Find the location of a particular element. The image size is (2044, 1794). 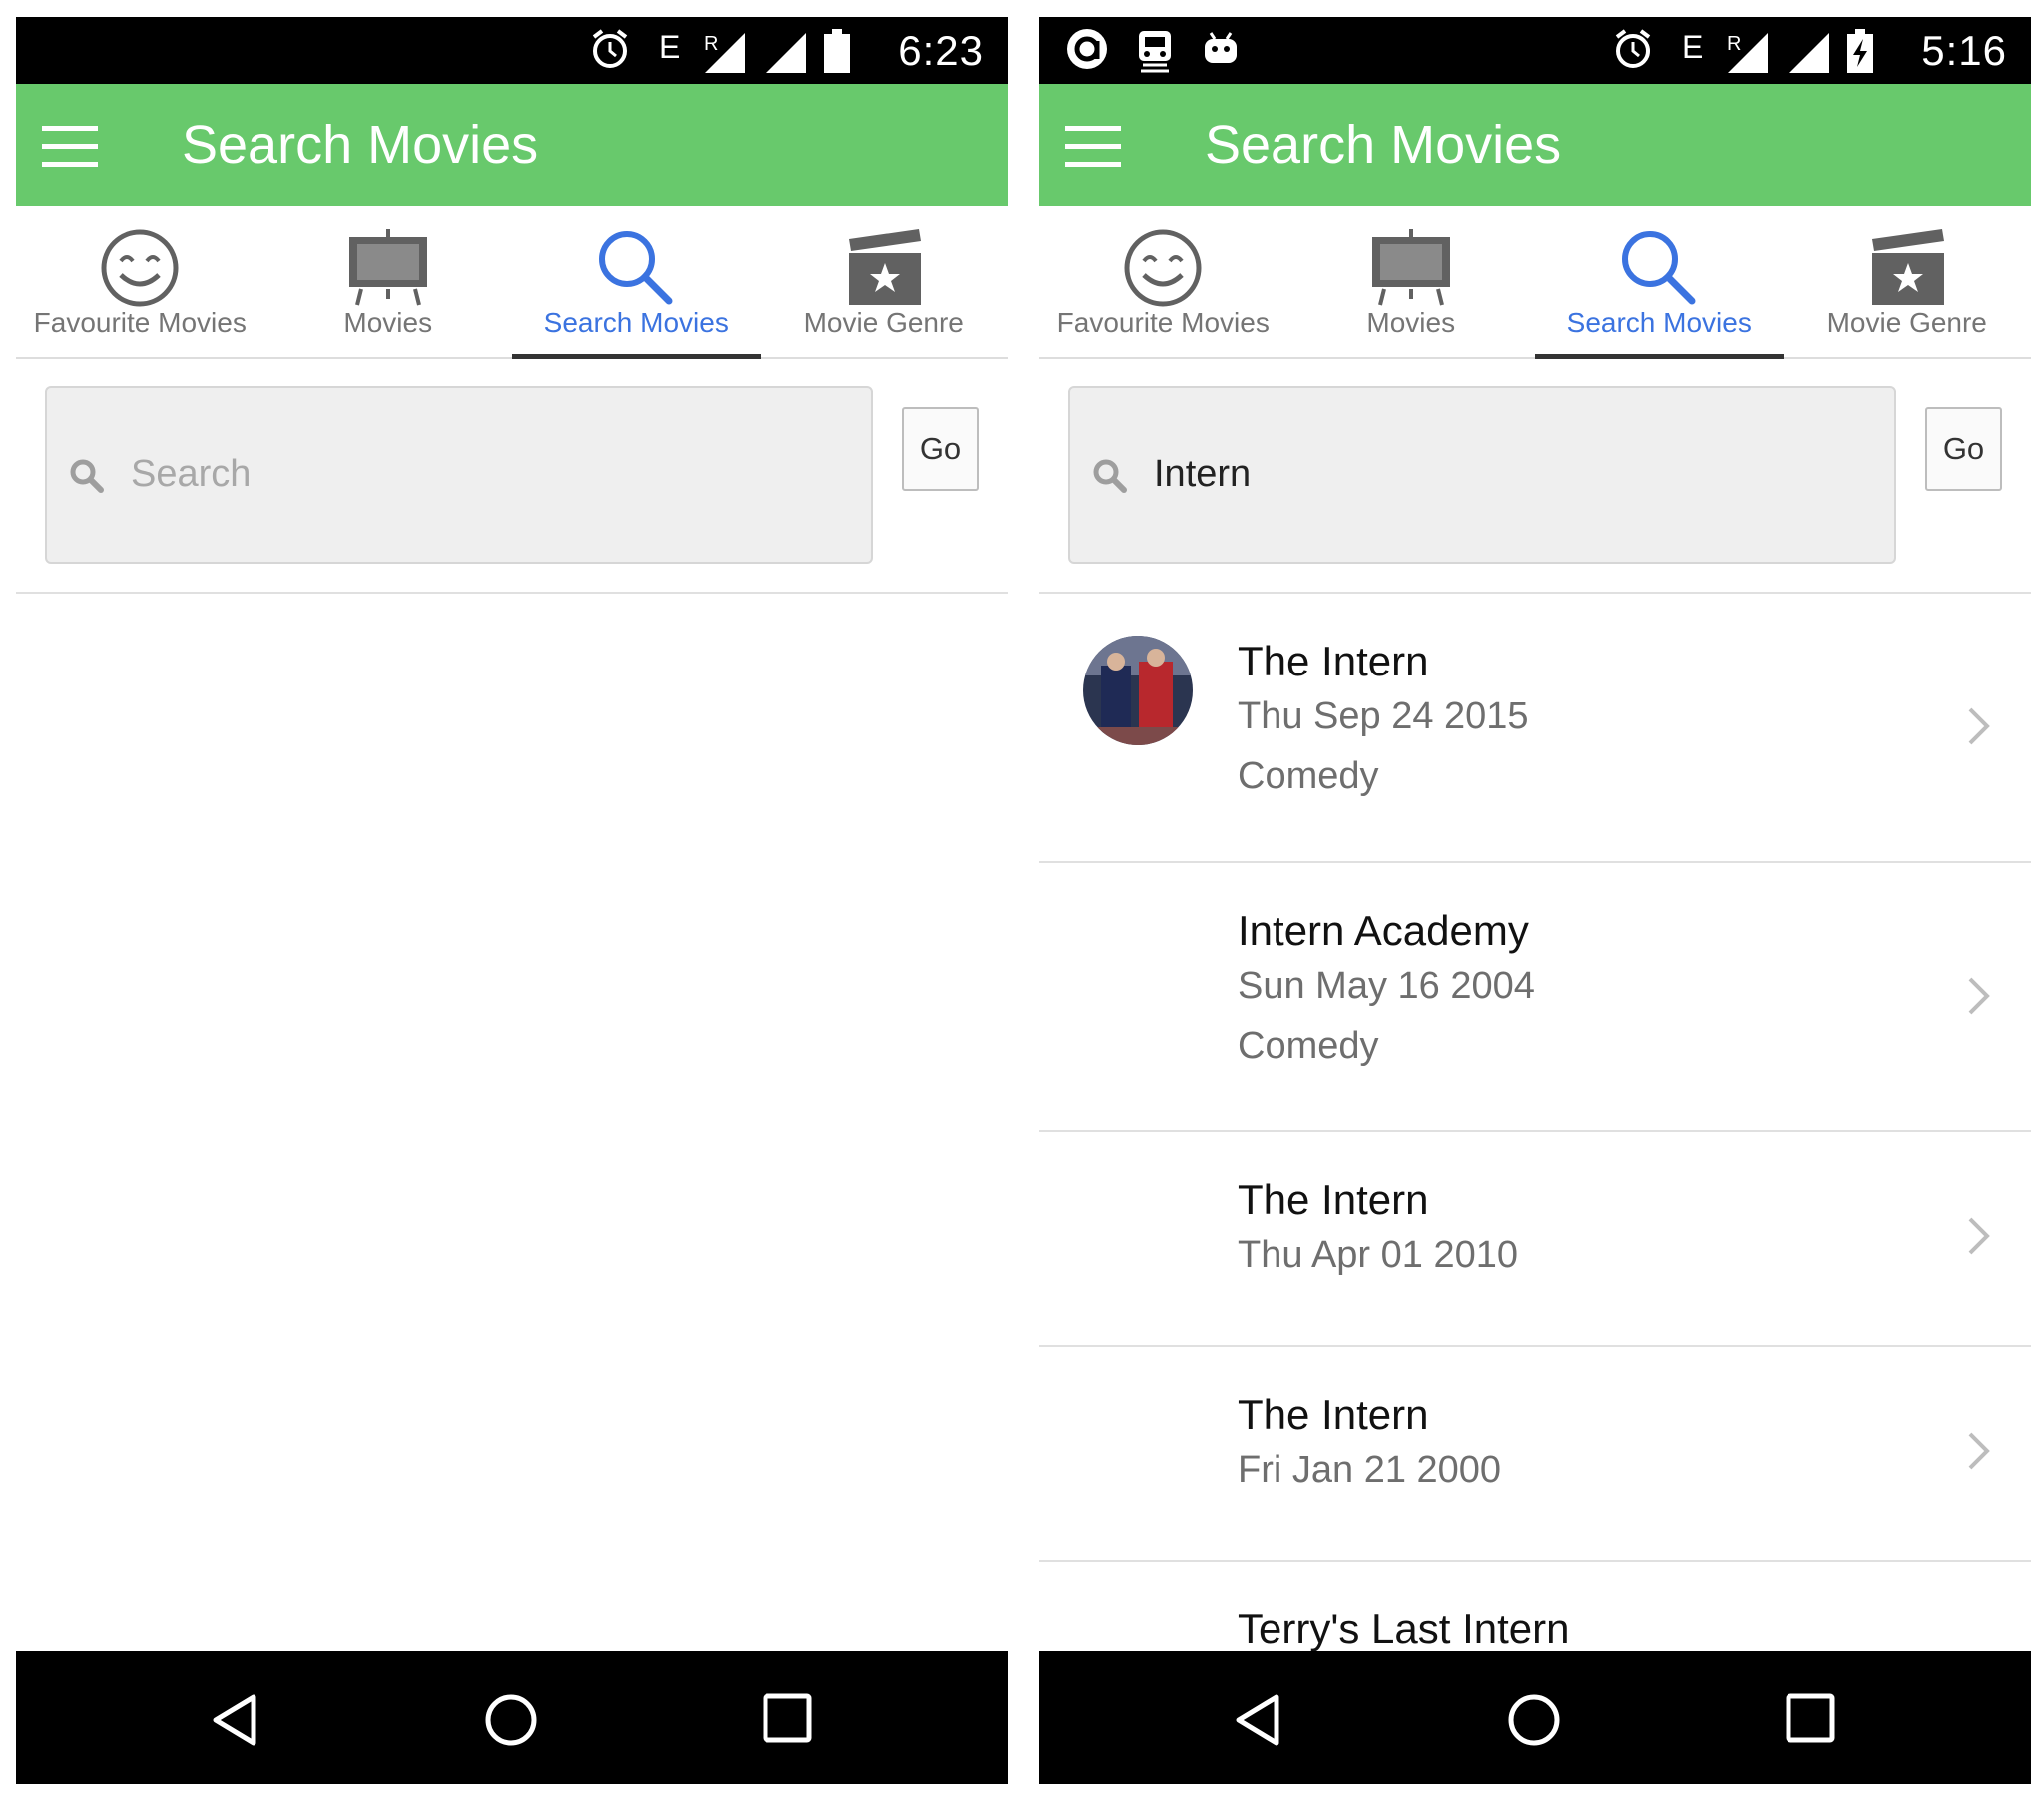

android-debug-icon is located at coordinates (1221, 47).